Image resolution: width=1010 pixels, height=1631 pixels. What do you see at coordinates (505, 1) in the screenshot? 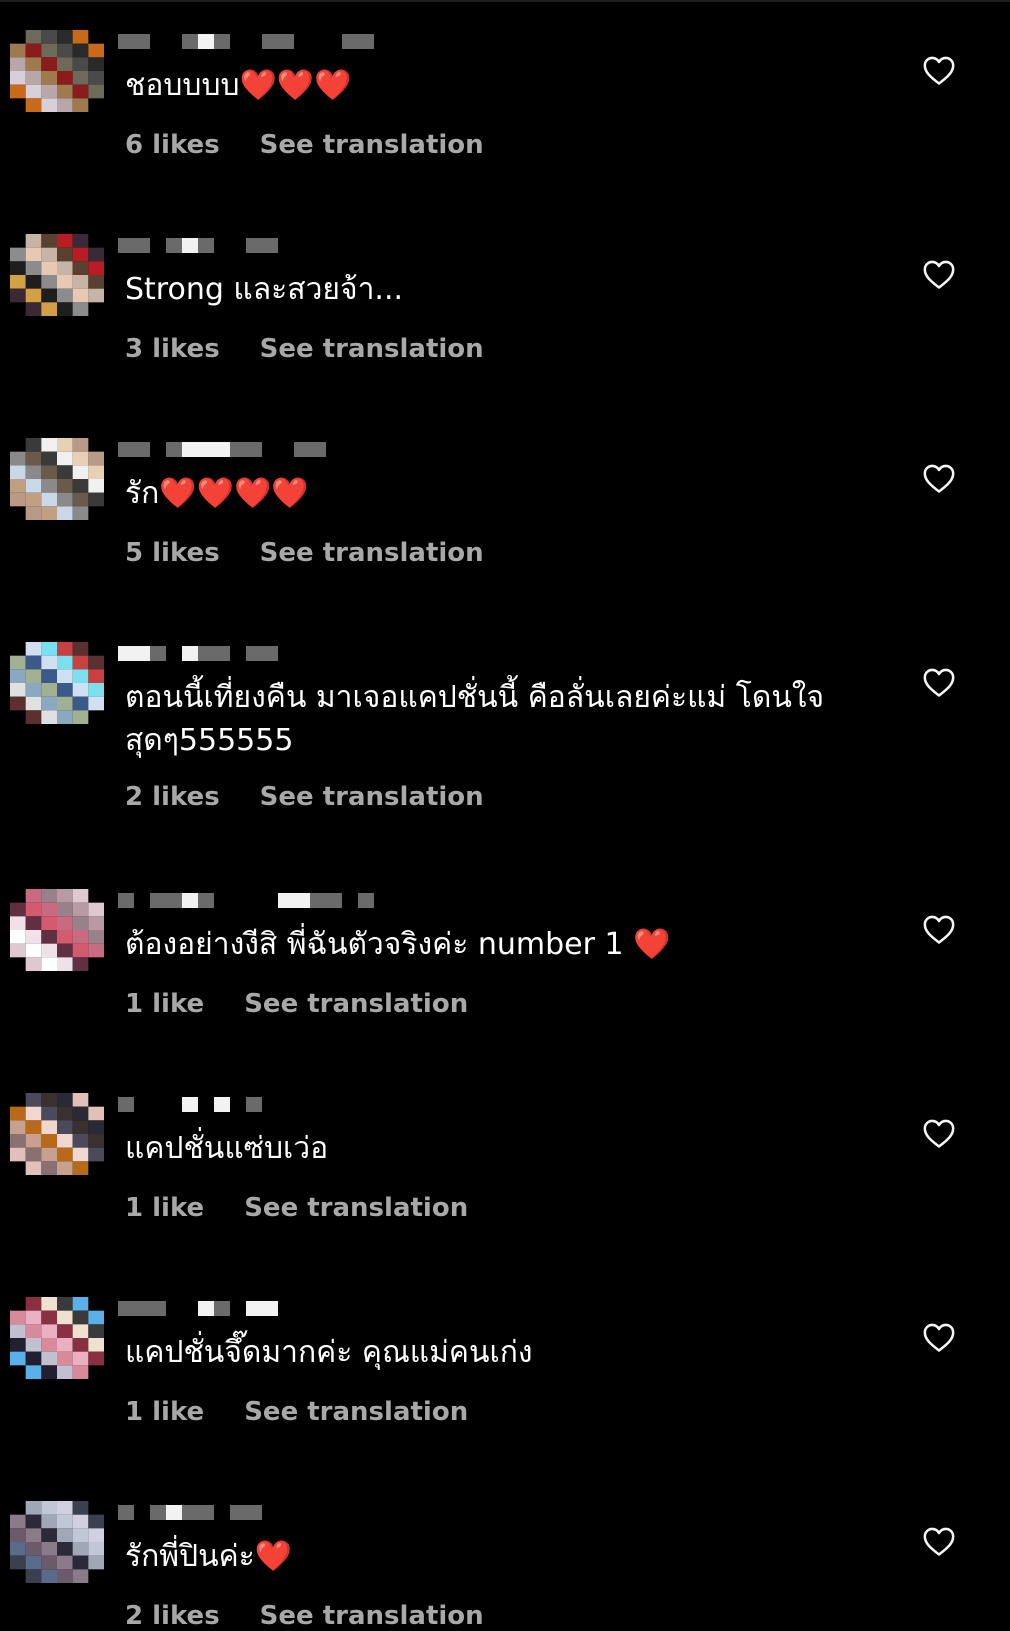
I see `top-divider` at bounding box center [505, 1].